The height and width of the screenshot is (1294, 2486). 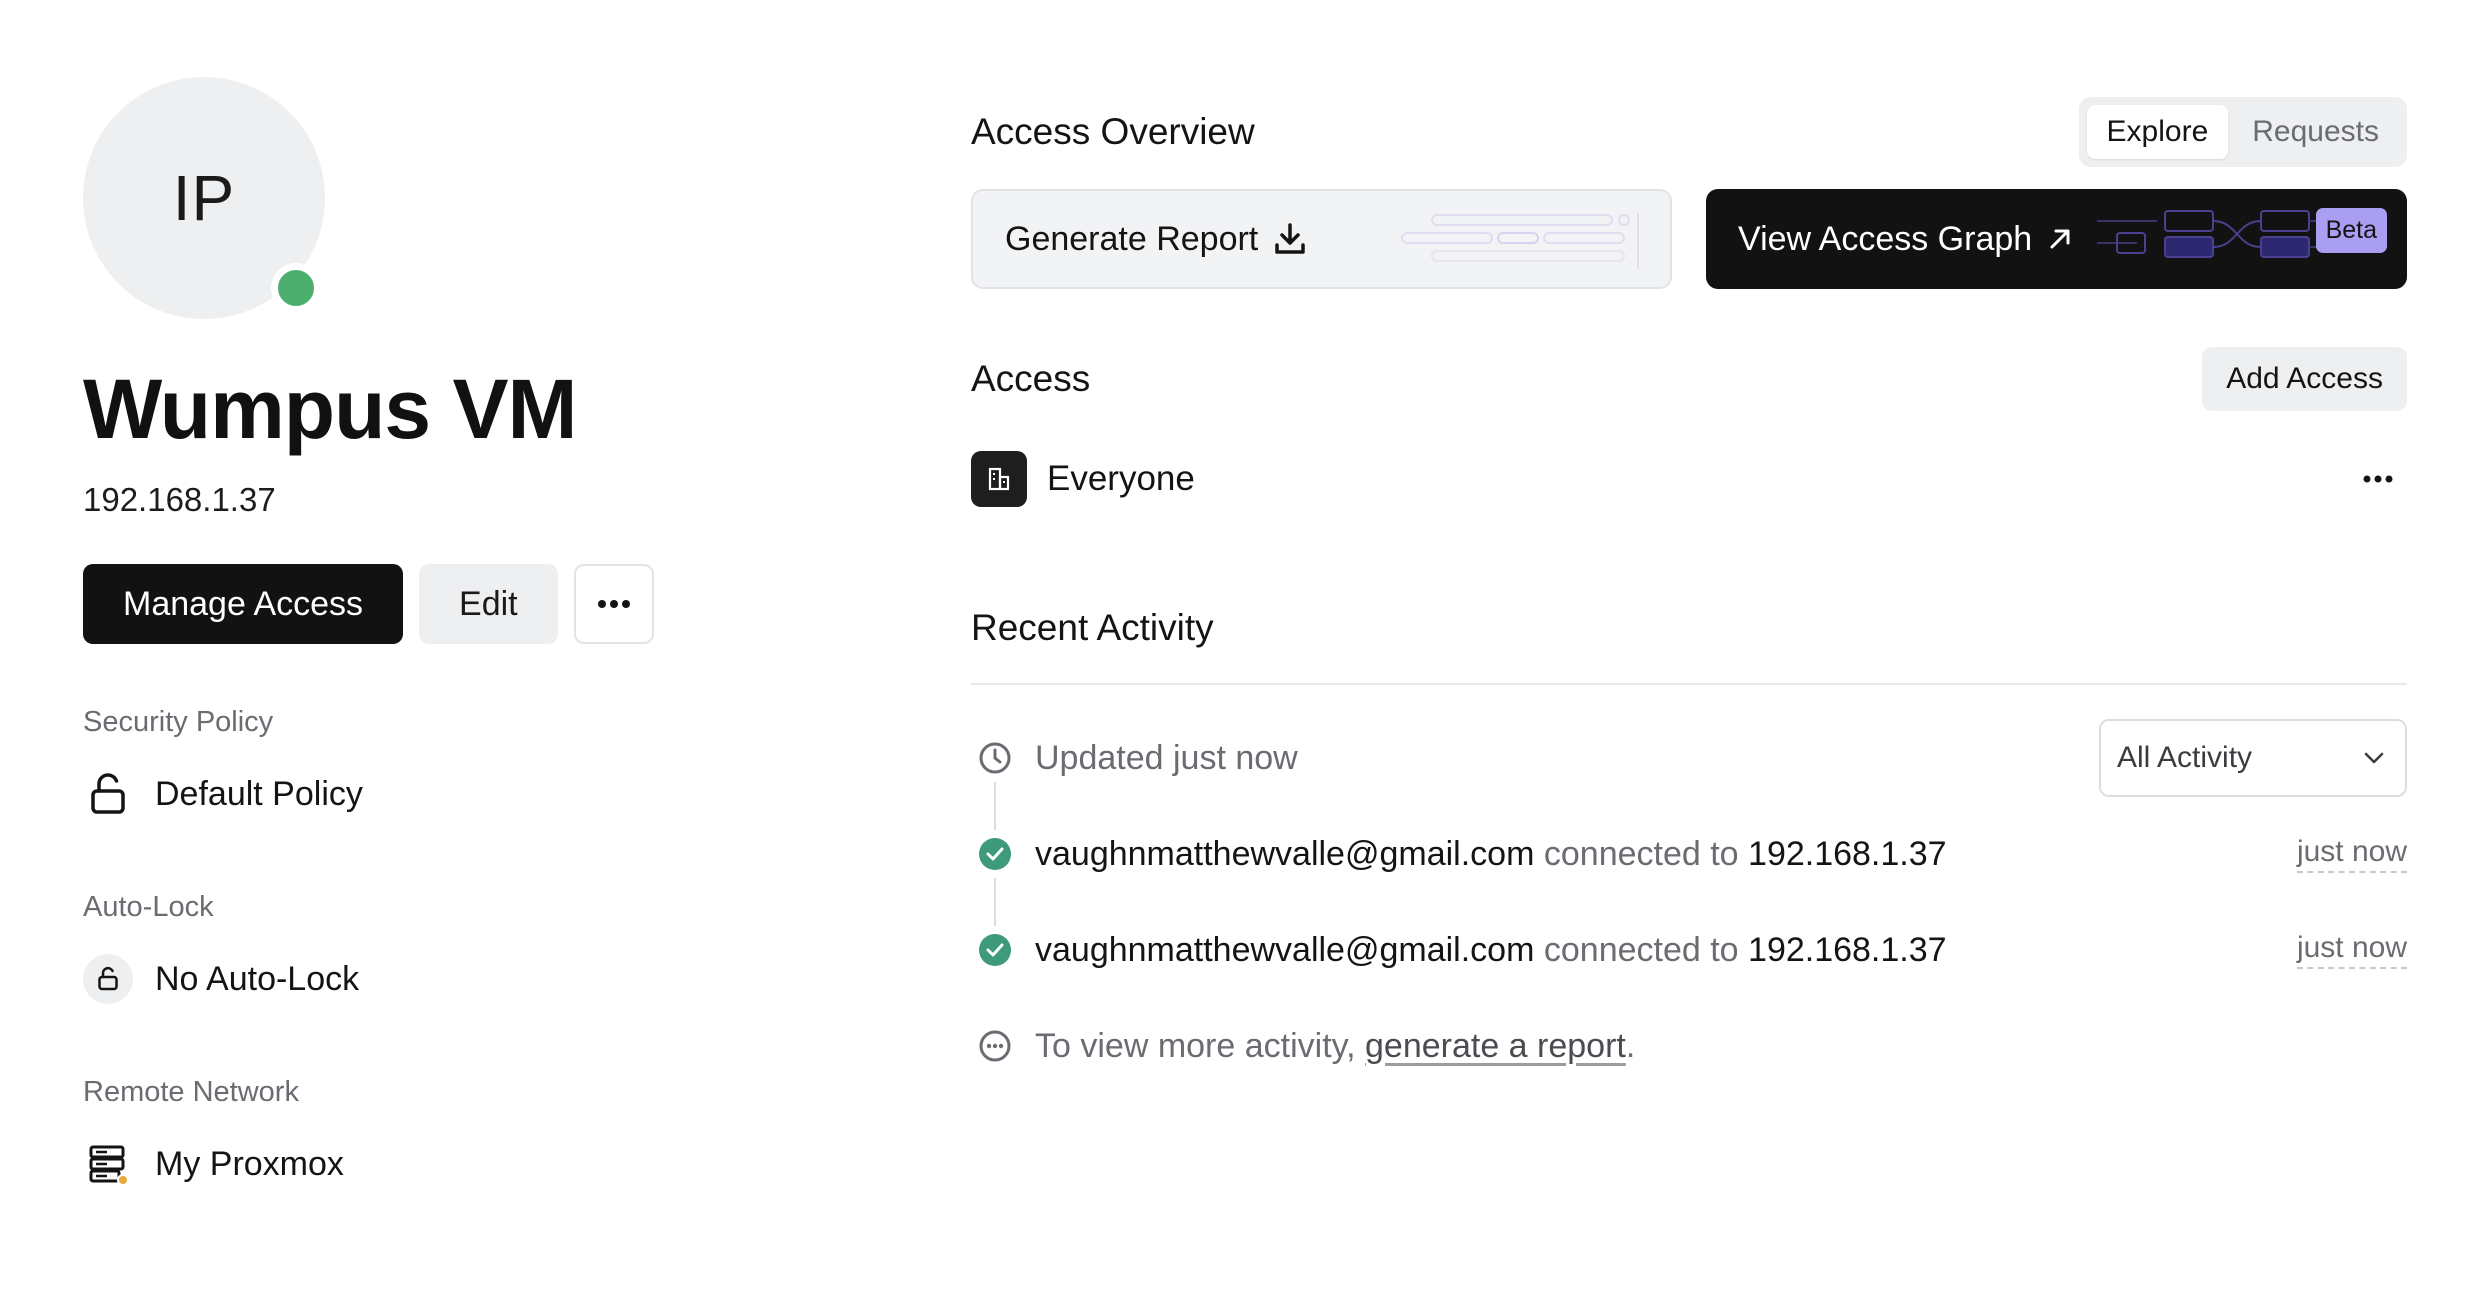 I want to click on activity-updated-row: Updated just now All Activity, so click(x=1689, y=758).